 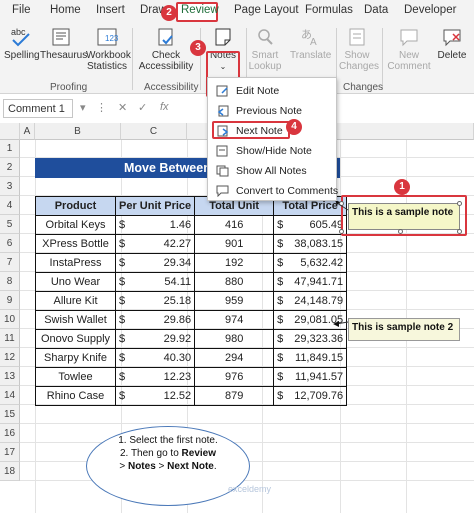 I want to click on row-header: 8, so click(x=10, y=281).